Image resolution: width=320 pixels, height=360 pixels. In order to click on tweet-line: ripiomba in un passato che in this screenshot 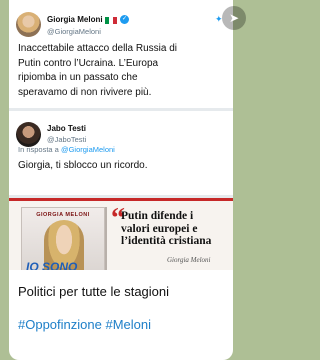, I will do `click(78, 77)`.